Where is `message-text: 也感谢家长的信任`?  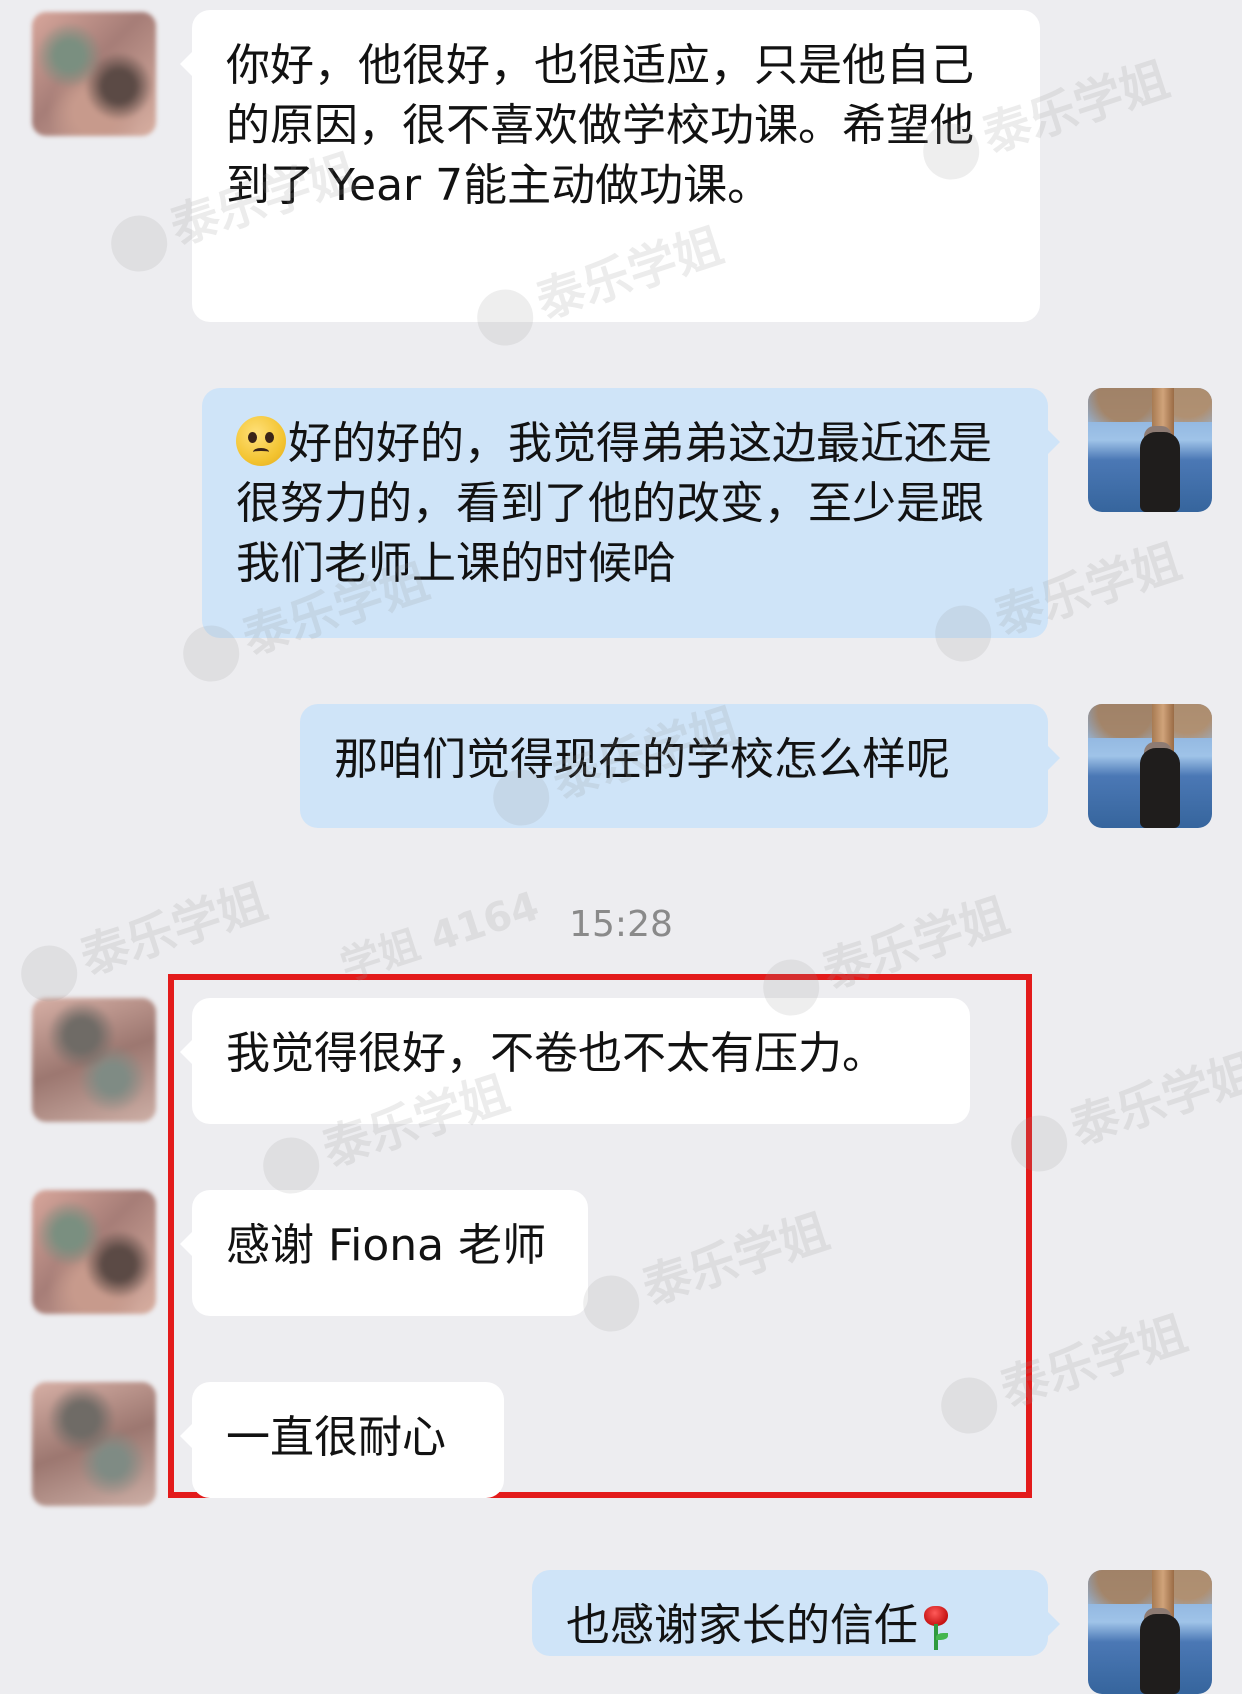 message-text: 也感谢家长的信任 is located at coordinates (742, 1625).